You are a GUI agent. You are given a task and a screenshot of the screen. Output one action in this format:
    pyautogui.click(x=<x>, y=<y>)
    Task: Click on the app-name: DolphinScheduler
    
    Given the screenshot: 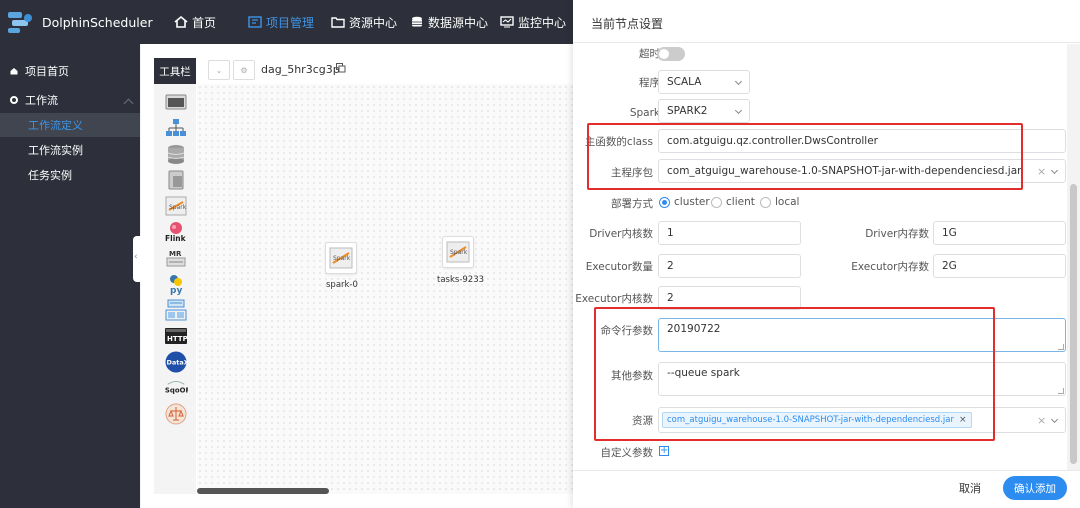 What is the action you would take?
    pyautogui.click(x=97, y=22)
    